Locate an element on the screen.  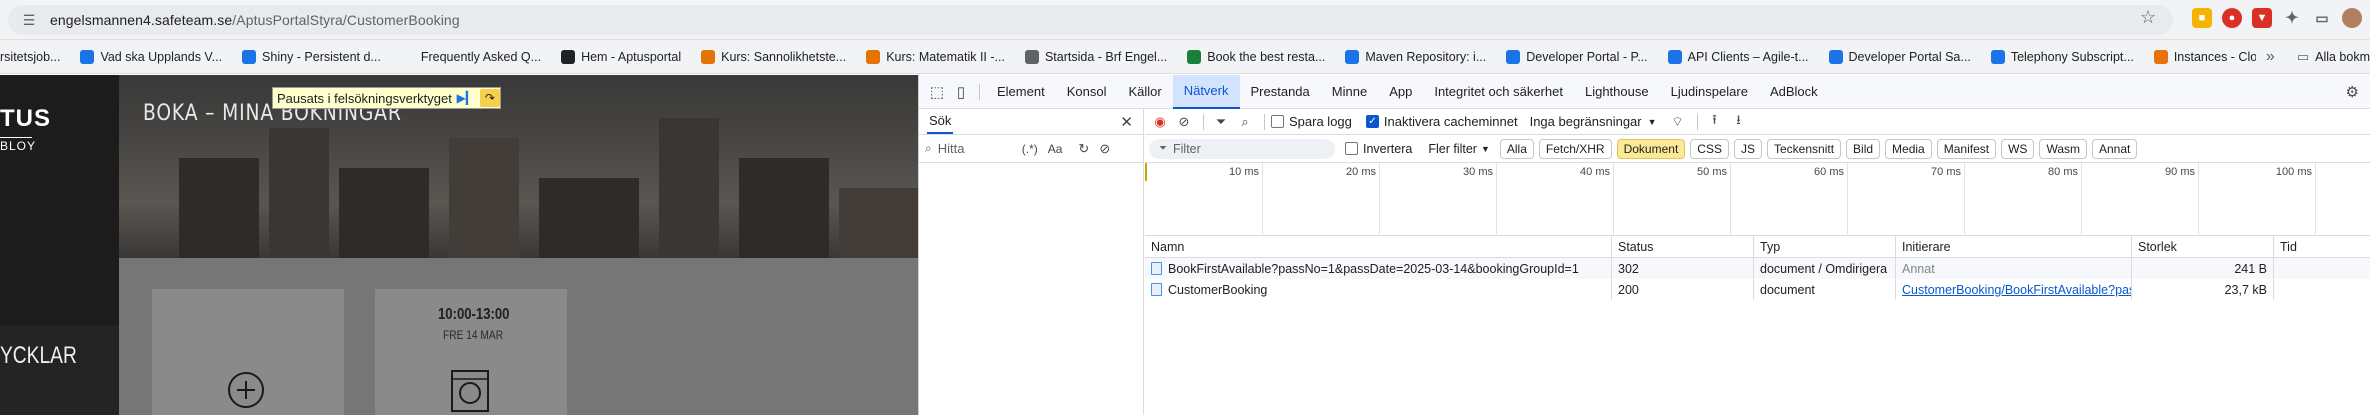
filter-type-dokument: Dokument is located at coordinates (1651, 148).